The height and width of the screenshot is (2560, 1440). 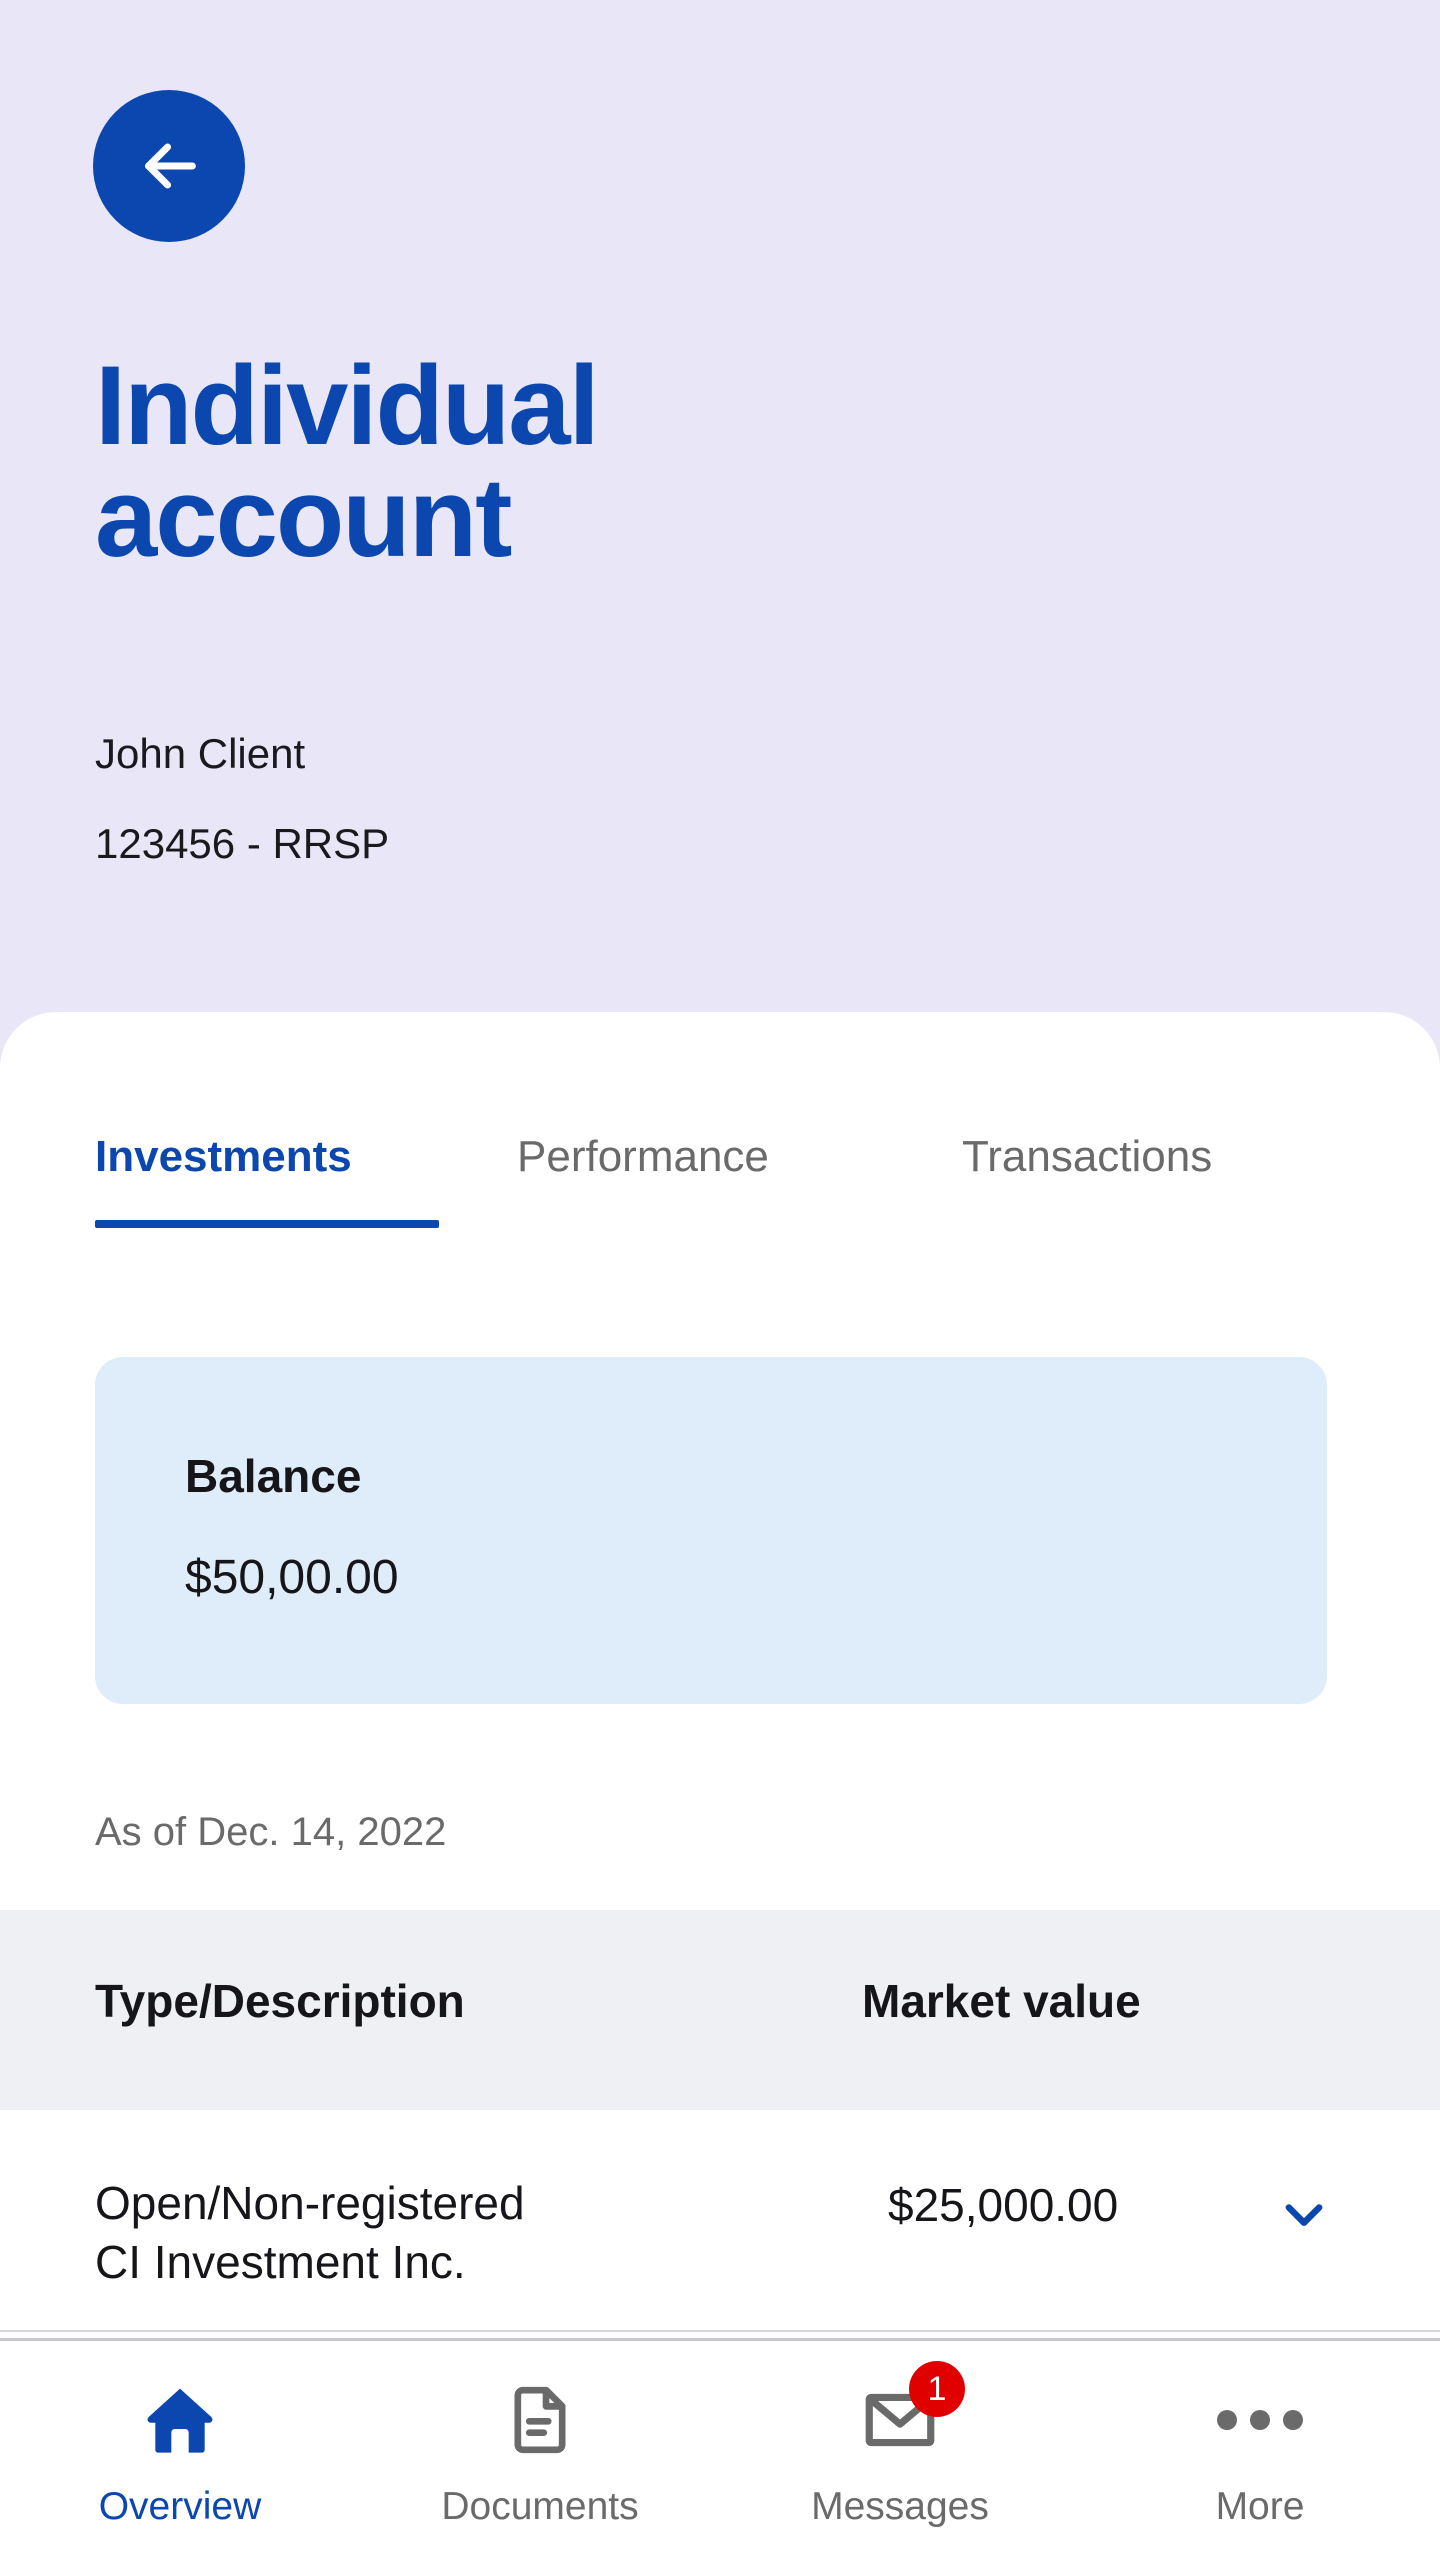 I want to click on messages-unread-badge: 1, so click(x=937, y=2389).